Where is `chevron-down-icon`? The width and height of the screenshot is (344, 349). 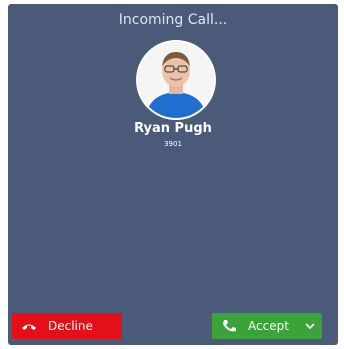 chevron-down-icon is located at coordinates (310, 326).